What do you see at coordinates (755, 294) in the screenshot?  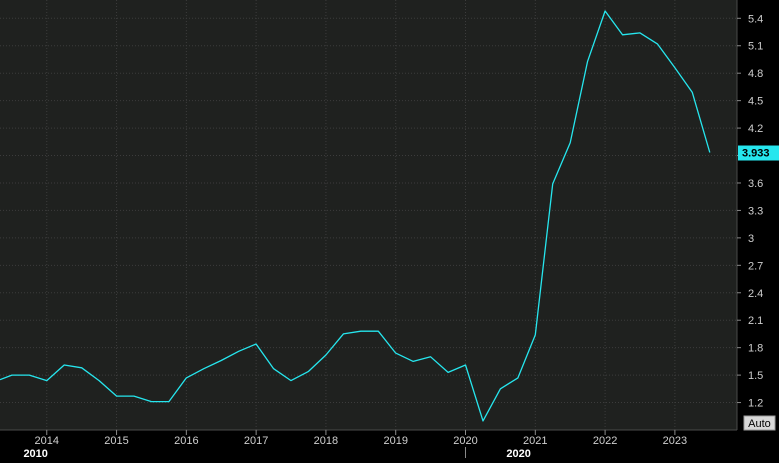 I see `y-tick-label: 2.4` at bounding box center [755, 294].